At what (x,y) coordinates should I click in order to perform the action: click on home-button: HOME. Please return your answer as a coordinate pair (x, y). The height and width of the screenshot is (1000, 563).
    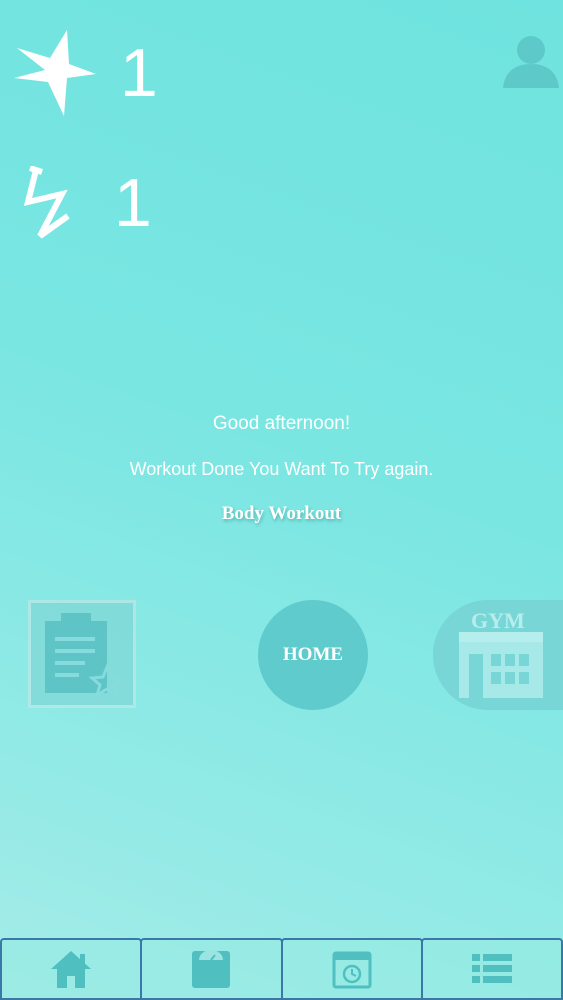
    Looking at the image, I should click on (313, 655).